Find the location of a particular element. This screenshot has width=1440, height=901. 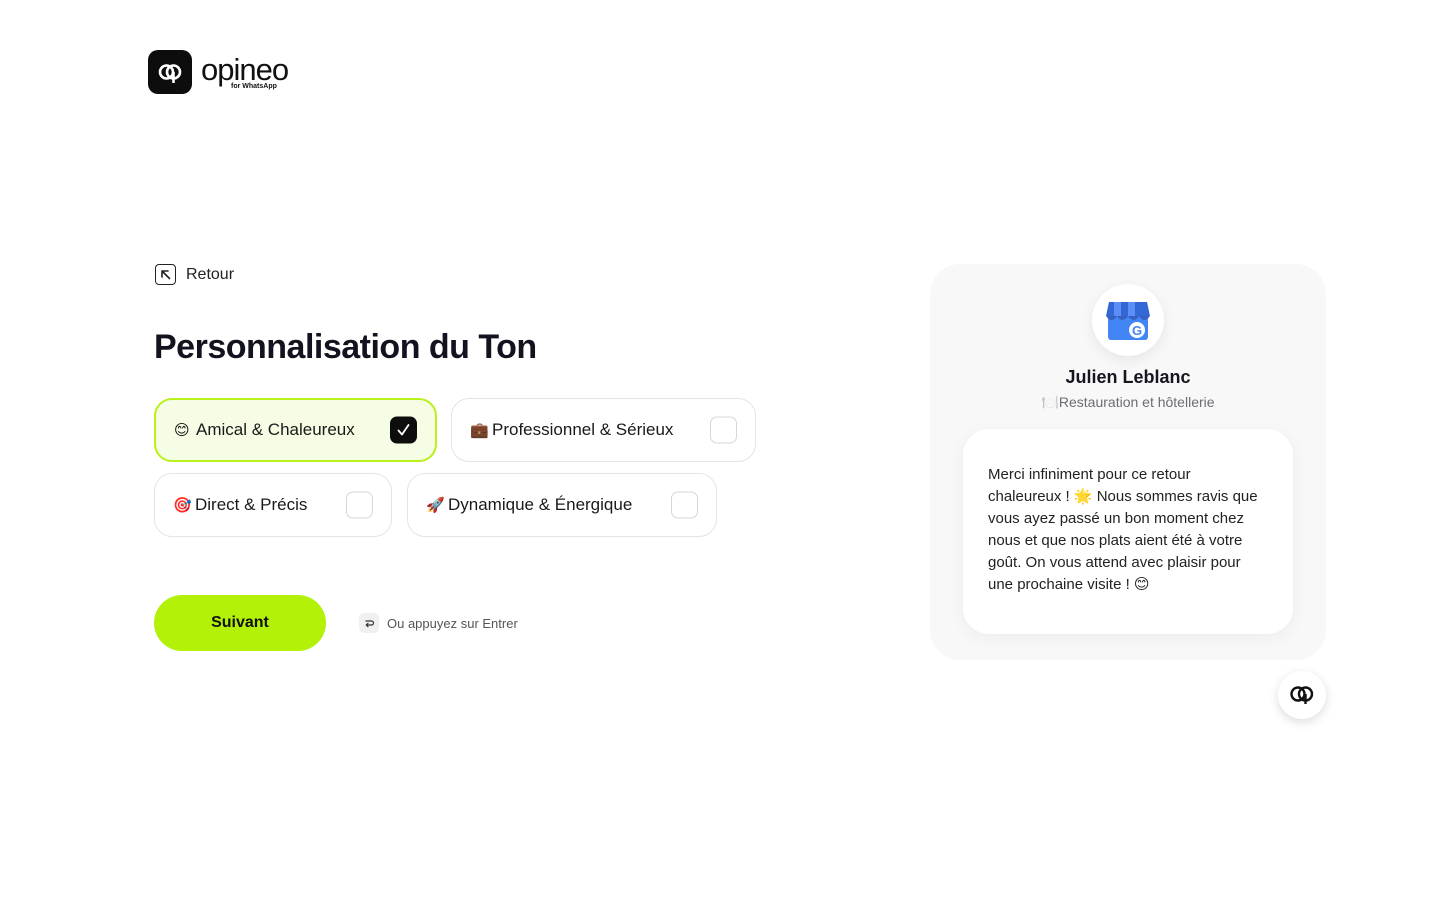

tone-option-direct: 🎯 Direct & Précis is located at coordinates (273, 505).